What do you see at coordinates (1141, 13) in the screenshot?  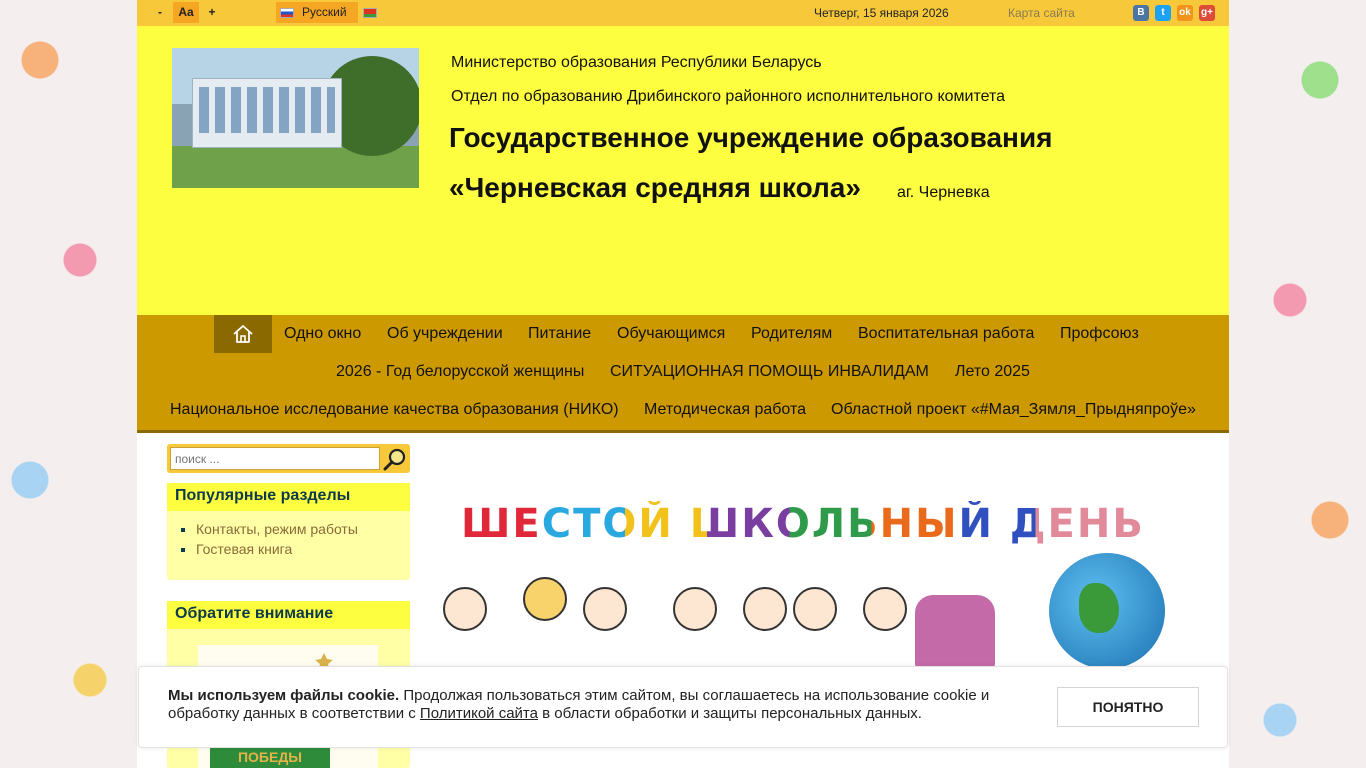 I see `vk-icon: В` at bounding box center [1141, 13].